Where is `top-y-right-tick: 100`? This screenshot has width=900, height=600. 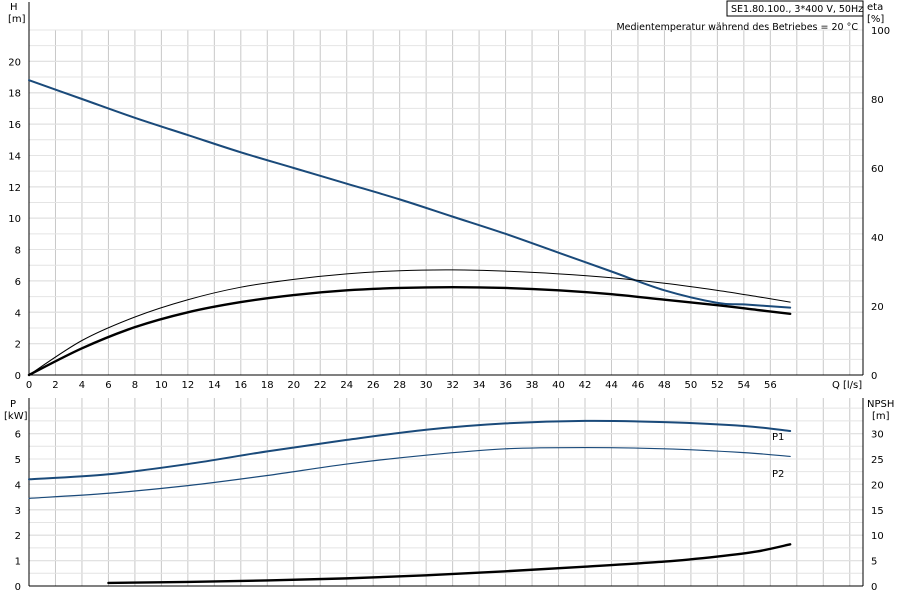
top-y-right-tick: 100 is located at coordinates (880, 31).